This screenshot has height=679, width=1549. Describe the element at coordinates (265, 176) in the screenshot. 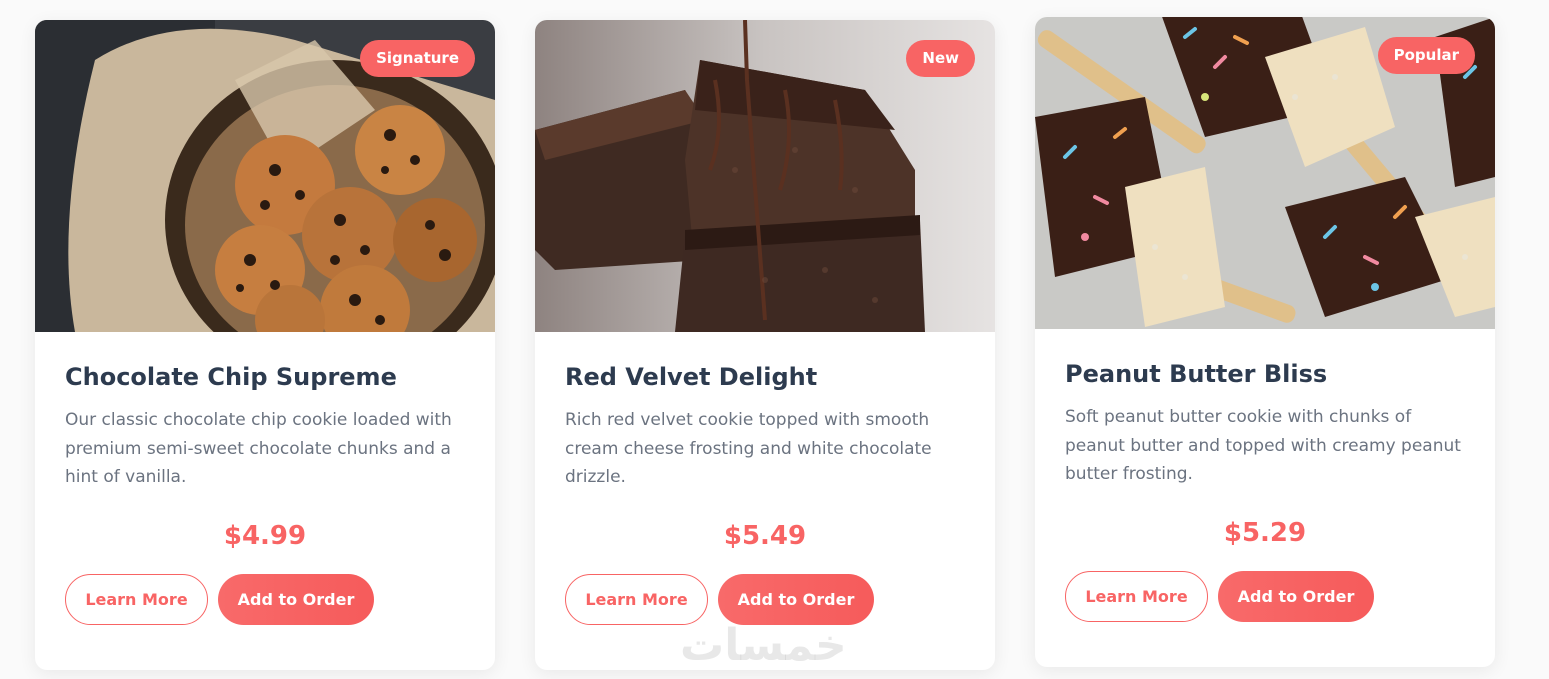

I see `product-image: Signature` at that location.